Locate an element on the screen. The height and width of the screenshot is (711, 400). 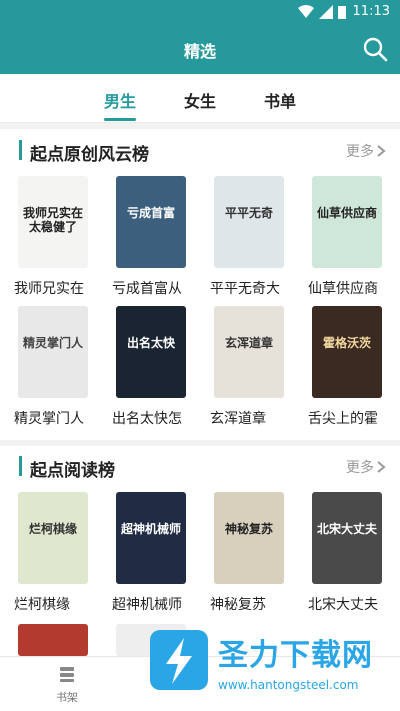
signal-icon is located at coordinates (326, 12).